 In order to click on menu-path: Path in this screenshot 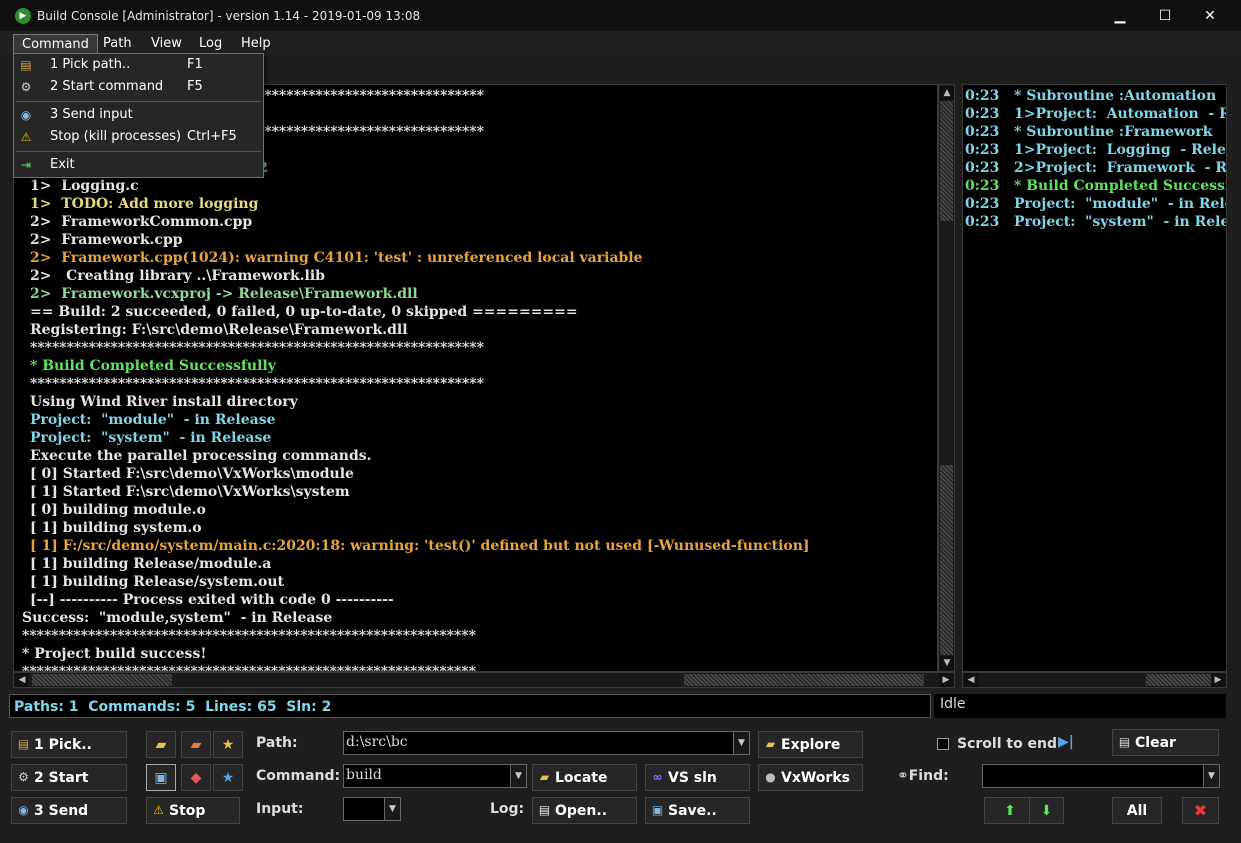, I will do `click(117, 44)`.